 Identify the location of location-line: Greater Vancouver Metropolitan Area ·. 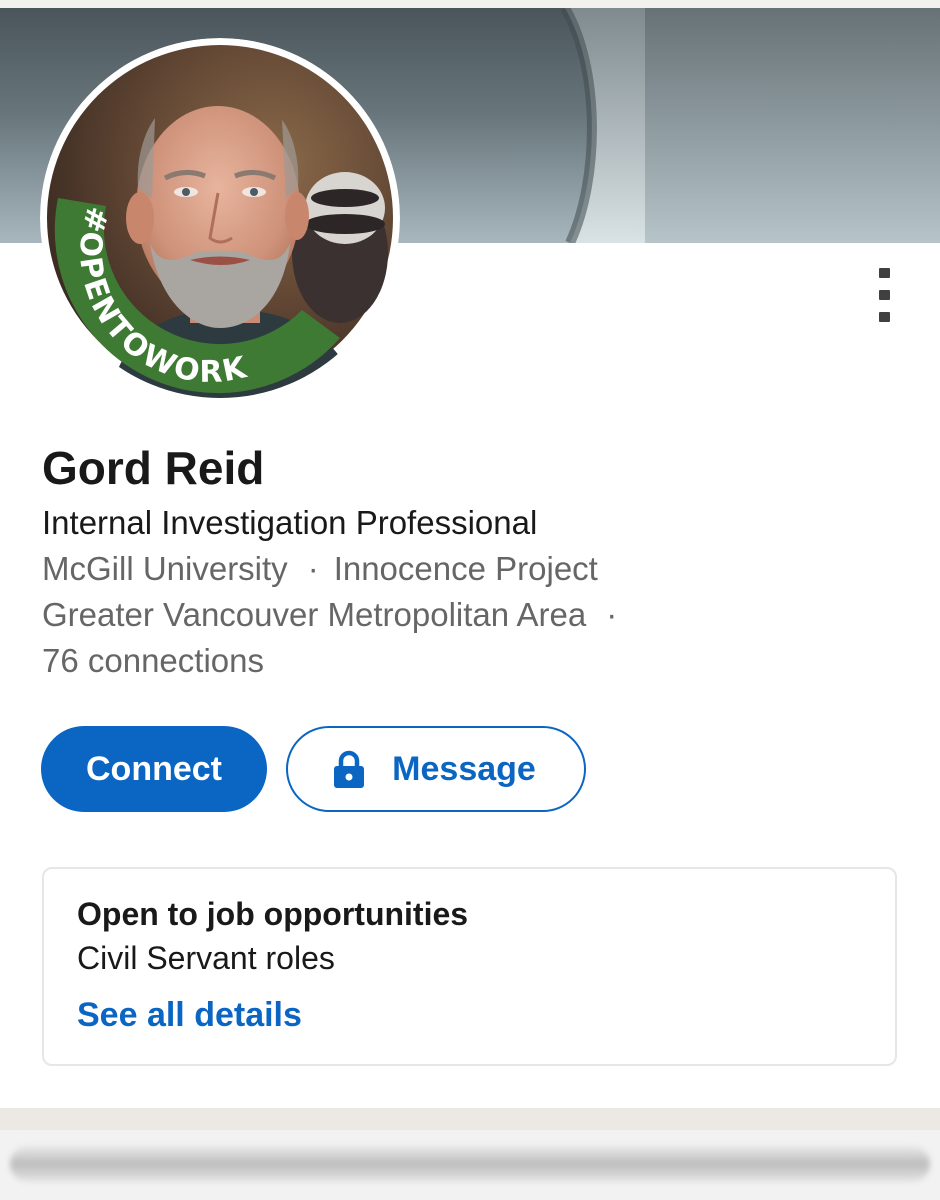
(482, 615).